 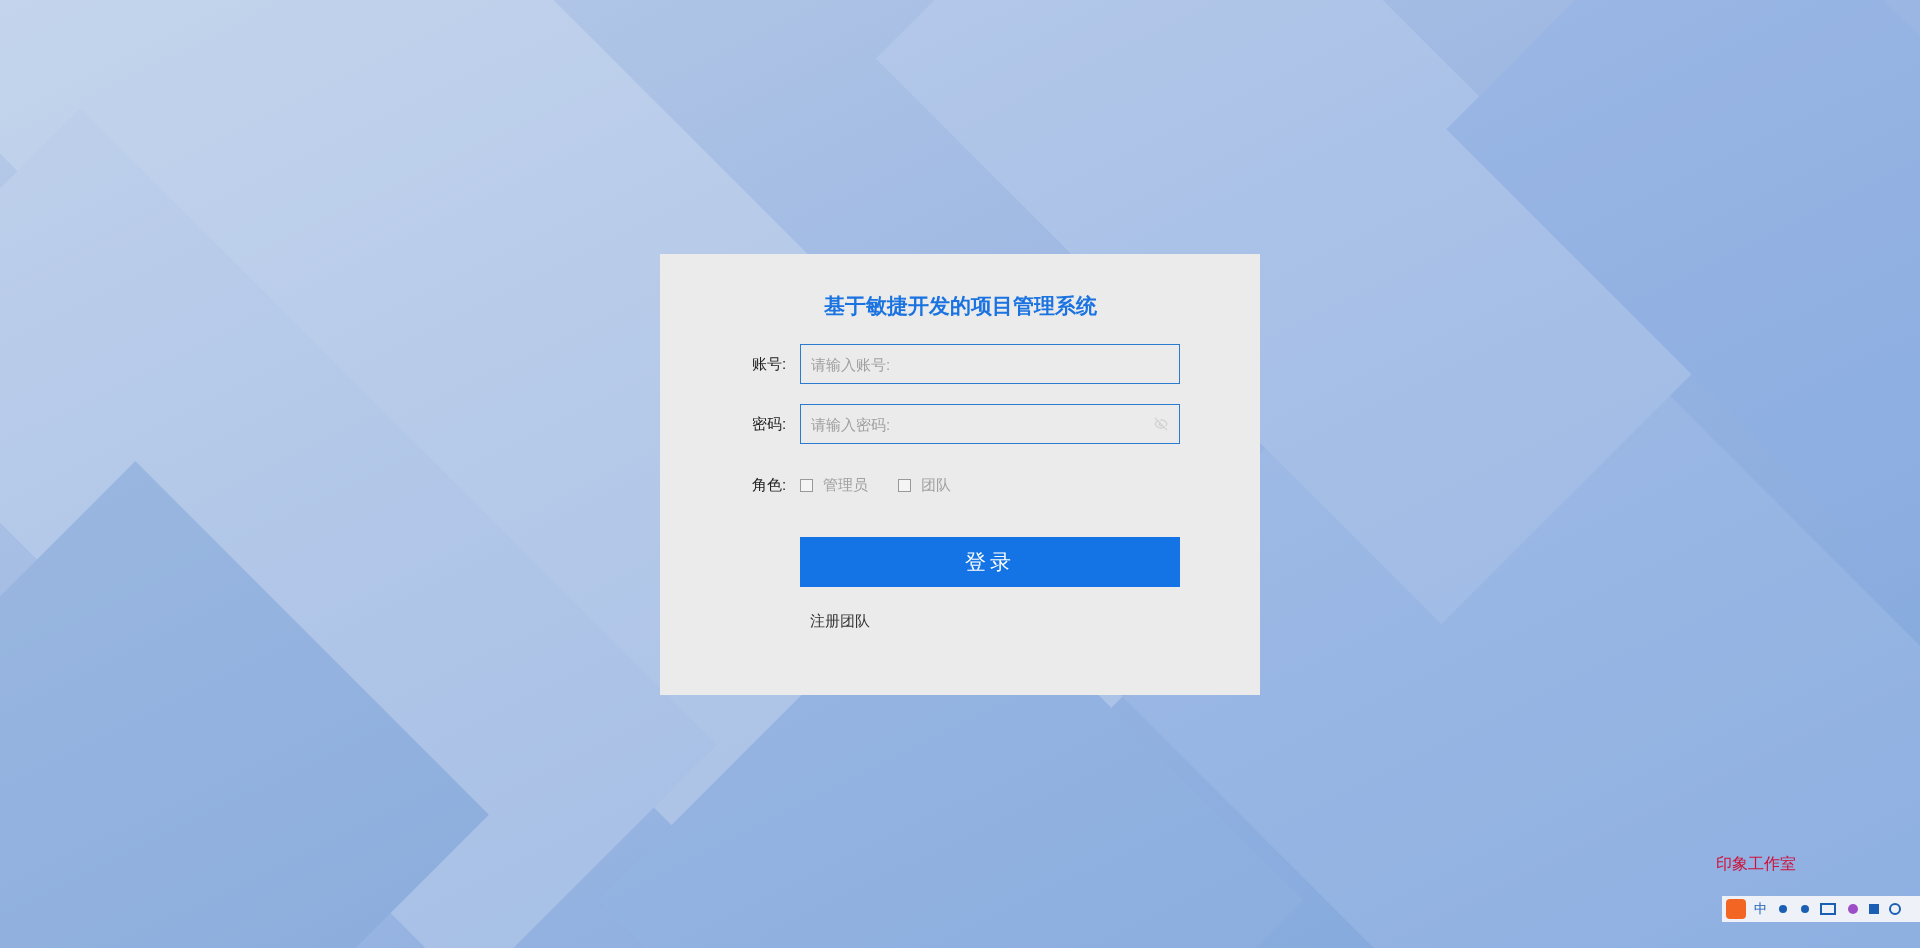 I want to click on field-label: 密码:, so click(x=770, y=423).